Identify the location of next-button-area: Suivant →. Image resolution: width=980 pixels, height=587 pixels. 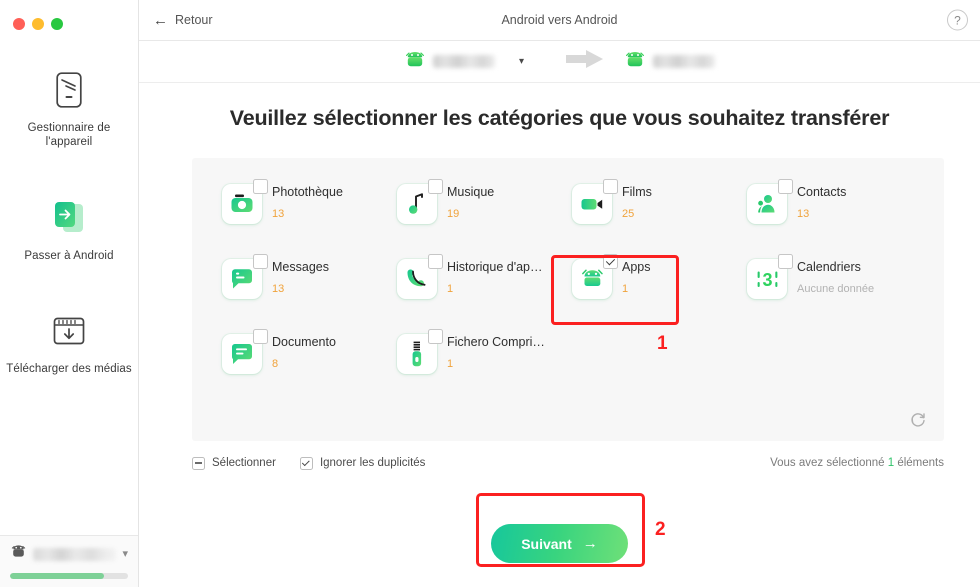
(559, 543).